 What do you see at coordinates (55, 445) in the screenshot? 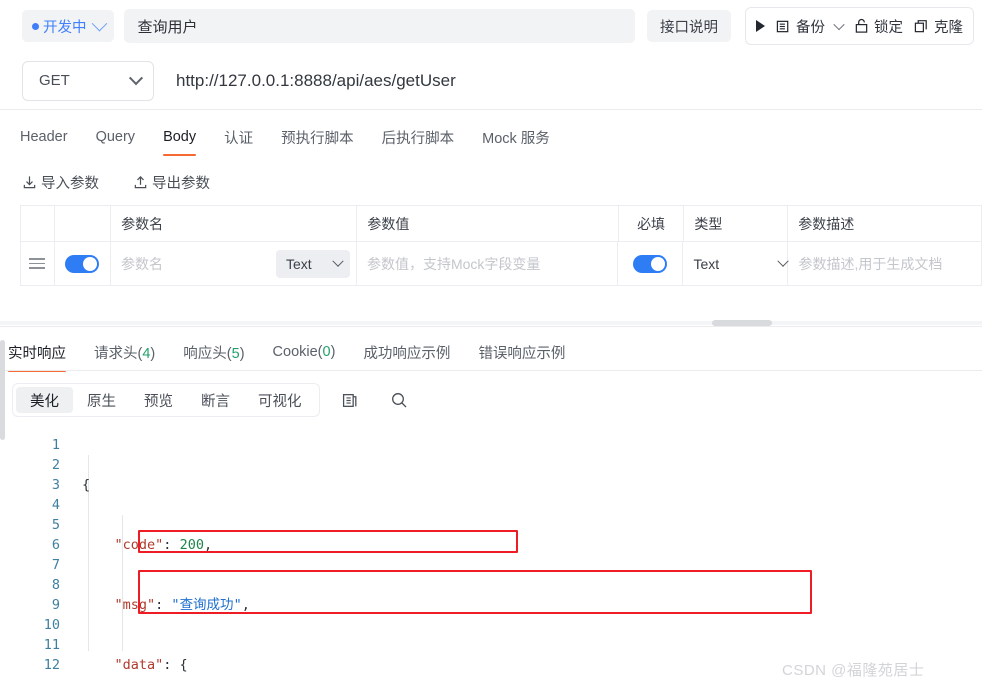
I see `line-number: 1` at bounding box center [55, 445].